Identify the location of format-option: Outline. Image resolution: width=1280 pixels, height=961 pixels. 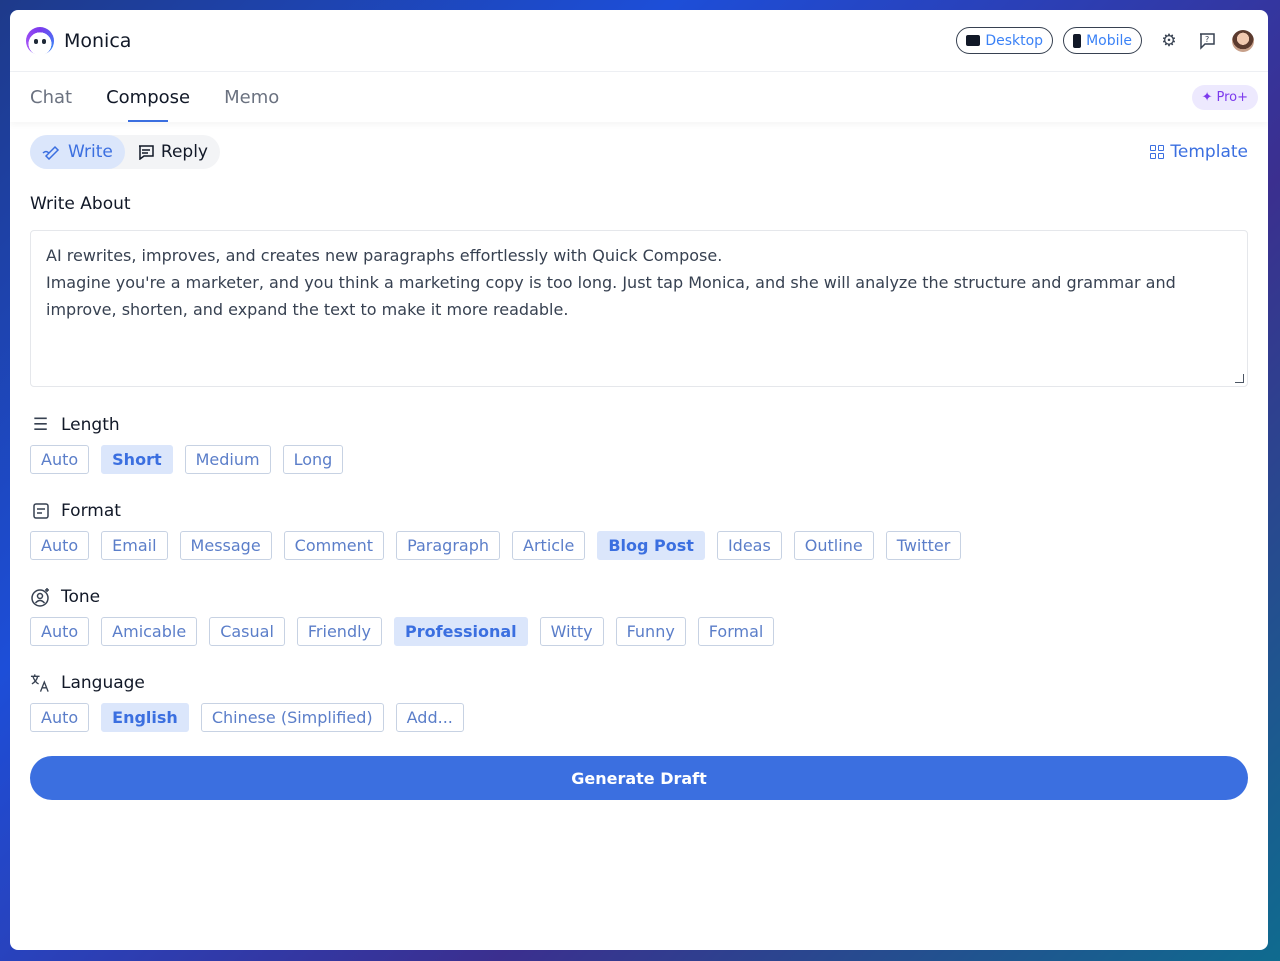
(833, 545).